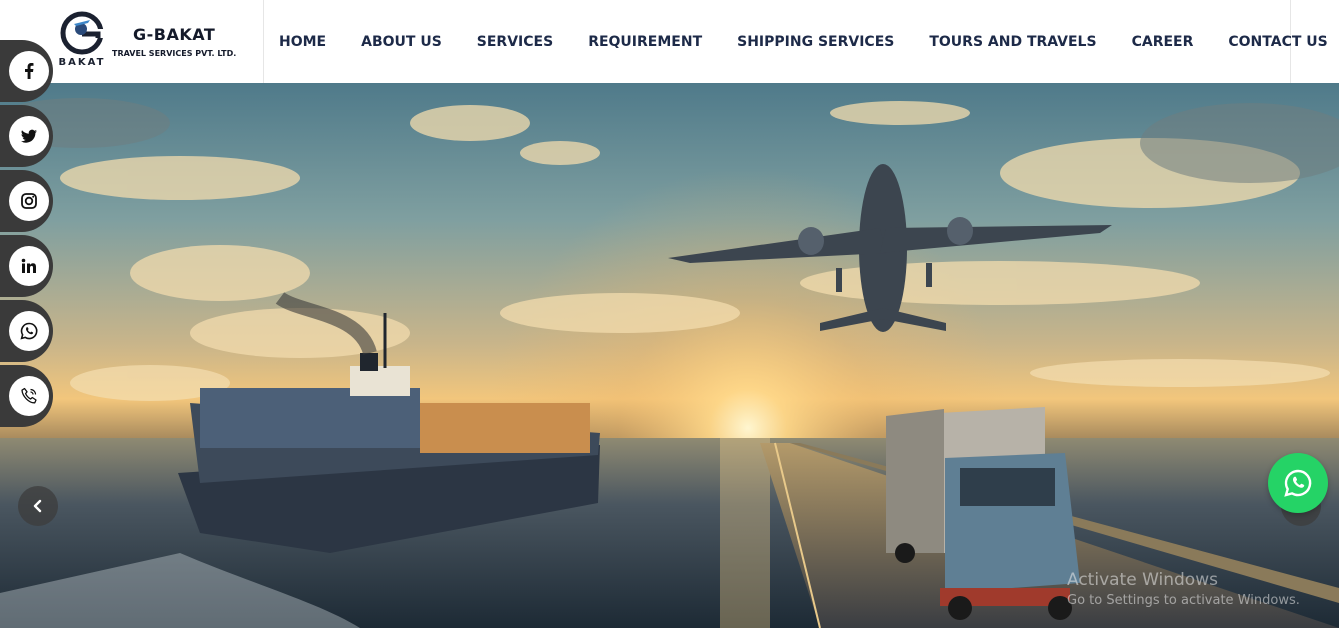 The image size is (1339, 628). Describe the element at coordinates (1183, 600) in the screenshot. I see `watermark-subtitle: Go to Settings to activate Windows.` at that location.